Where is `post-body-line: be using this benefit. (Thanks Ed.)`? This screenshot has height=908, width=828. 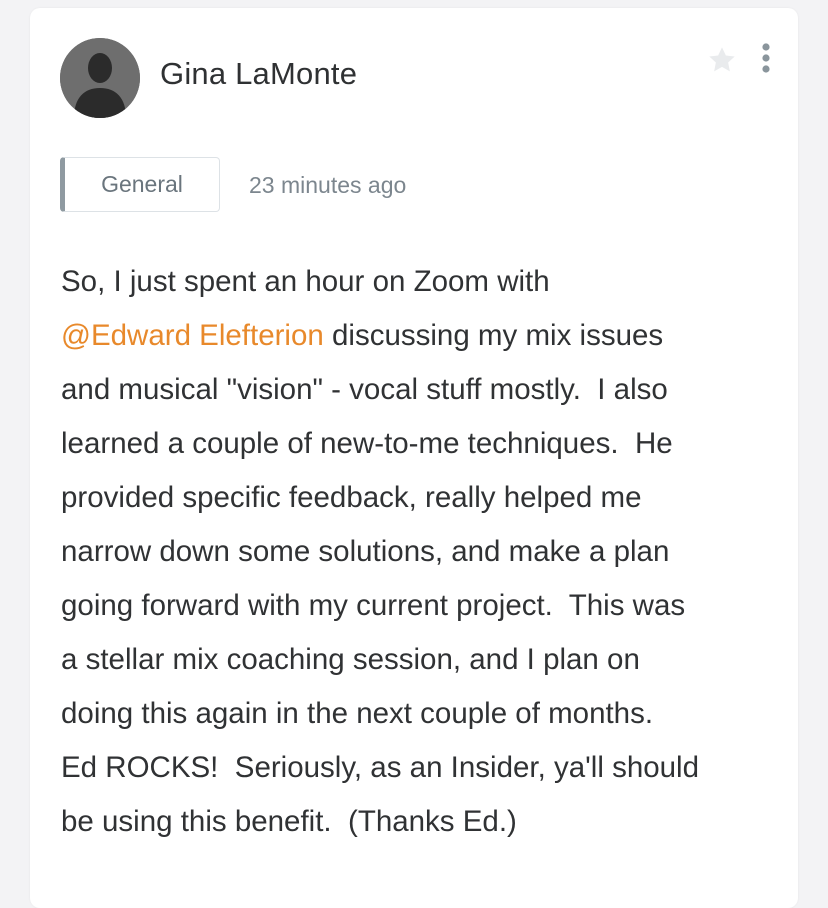 post-body-line: be using this benefit. (Thanks Ed.) is located at coordinates (289, 821).